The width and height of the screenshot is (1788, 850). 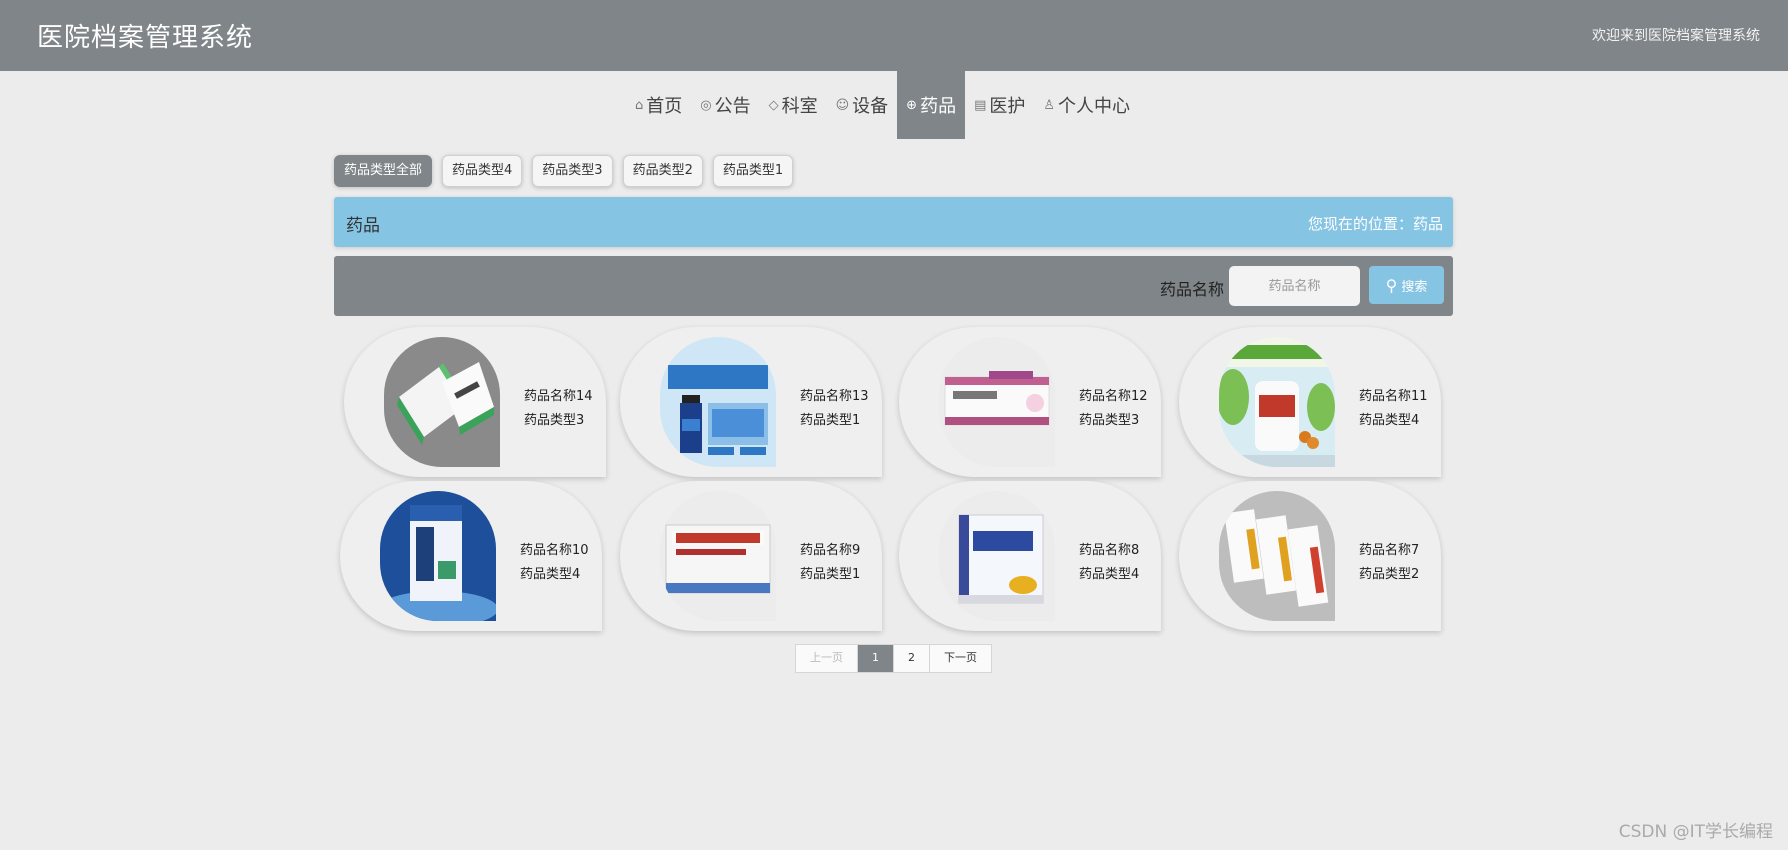 What do you see at coordinates (912, 105) in the screenshot?
I see `globe-icon: ⊕` at bounding box center [912, 105].